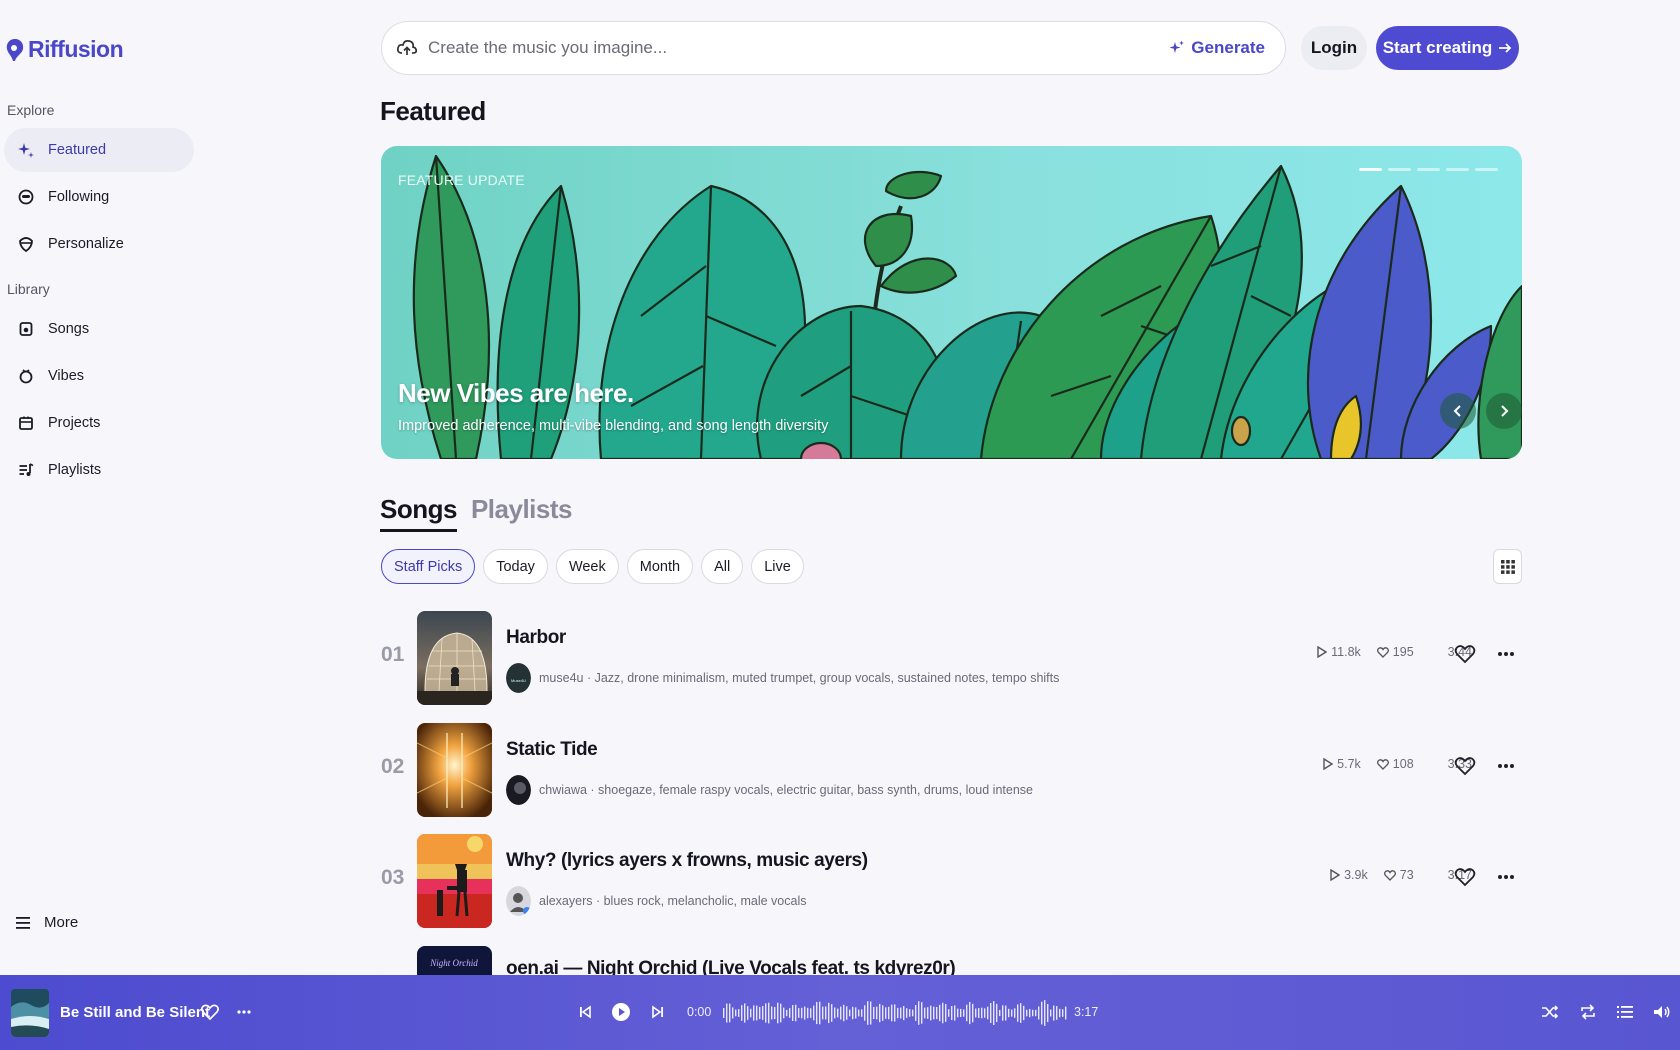 The width and height of the screenshot is (1680, 1050). I want to click on sidebar-item-songs: Songs, so click(99, 329).